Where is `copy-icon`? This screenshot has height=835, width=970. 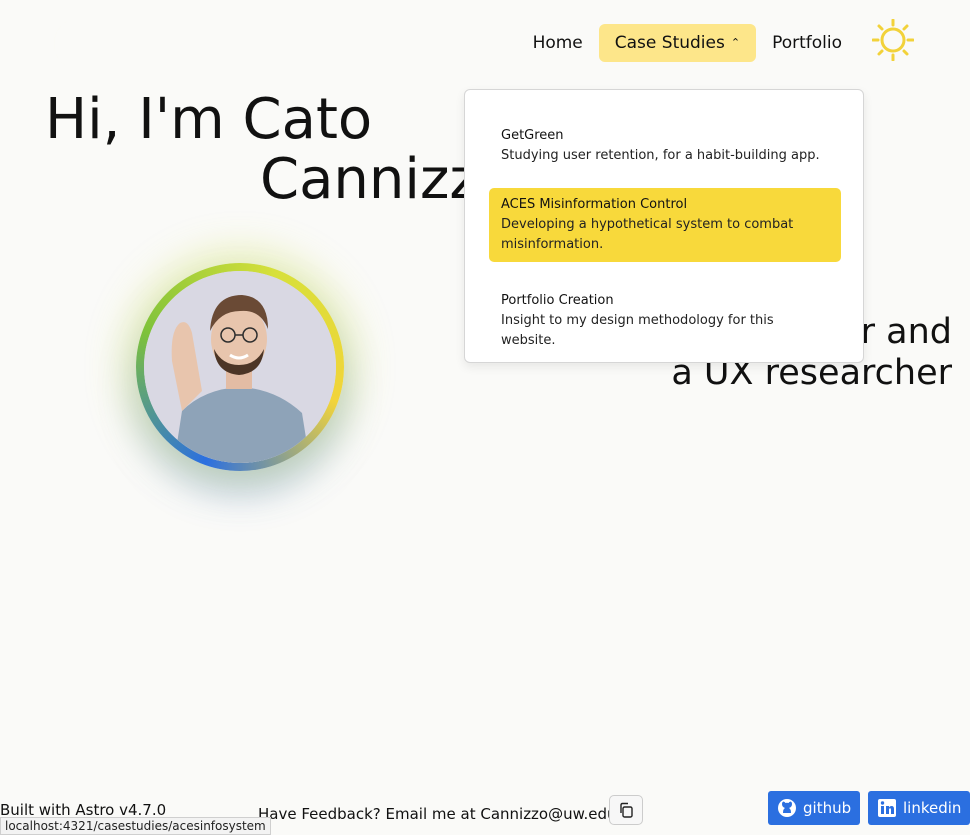
copy-icon is located at coordinates (626, 810).